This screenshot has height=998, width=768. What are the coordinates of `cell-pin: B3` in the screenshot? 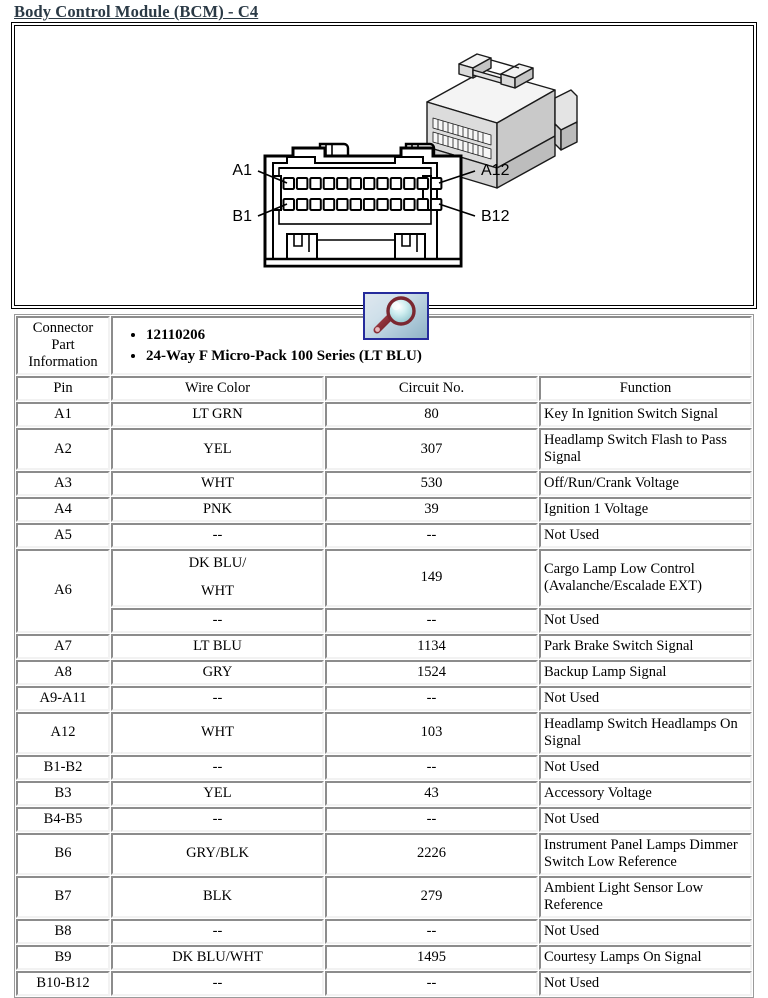 It's located at (63, 793).